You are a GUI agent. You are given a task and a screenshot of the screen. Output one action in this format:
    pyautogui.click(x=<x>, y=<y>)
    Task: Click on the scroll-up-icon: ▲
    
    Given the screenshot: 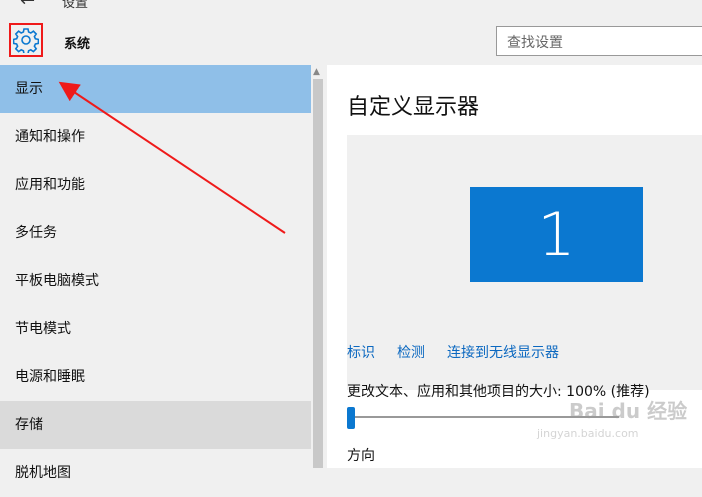 What is the action you would take?
    pyautogui.click(x=316, y=72)
    